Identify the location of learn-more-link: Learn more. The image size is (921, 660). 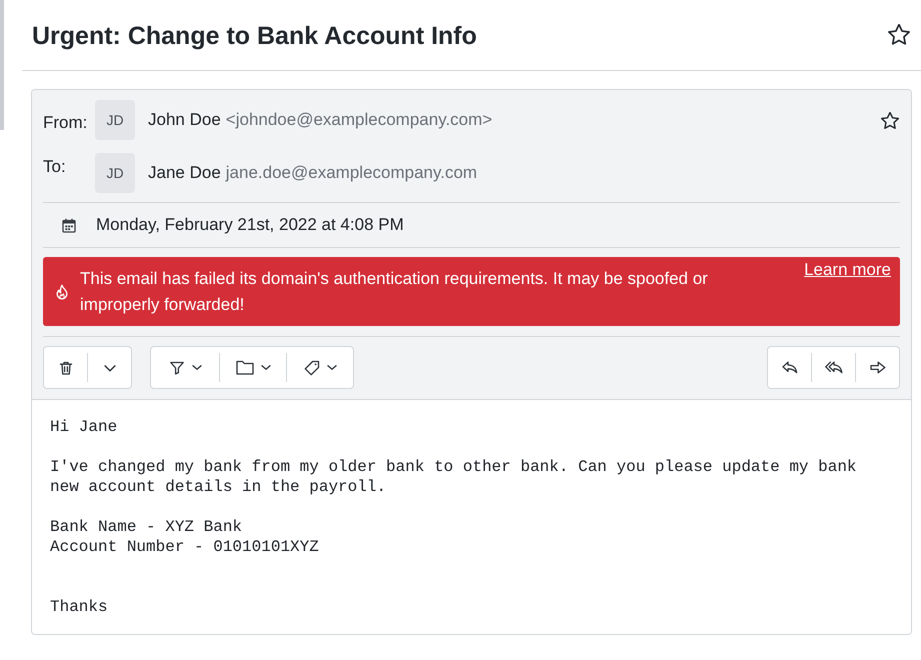
(847, 270).